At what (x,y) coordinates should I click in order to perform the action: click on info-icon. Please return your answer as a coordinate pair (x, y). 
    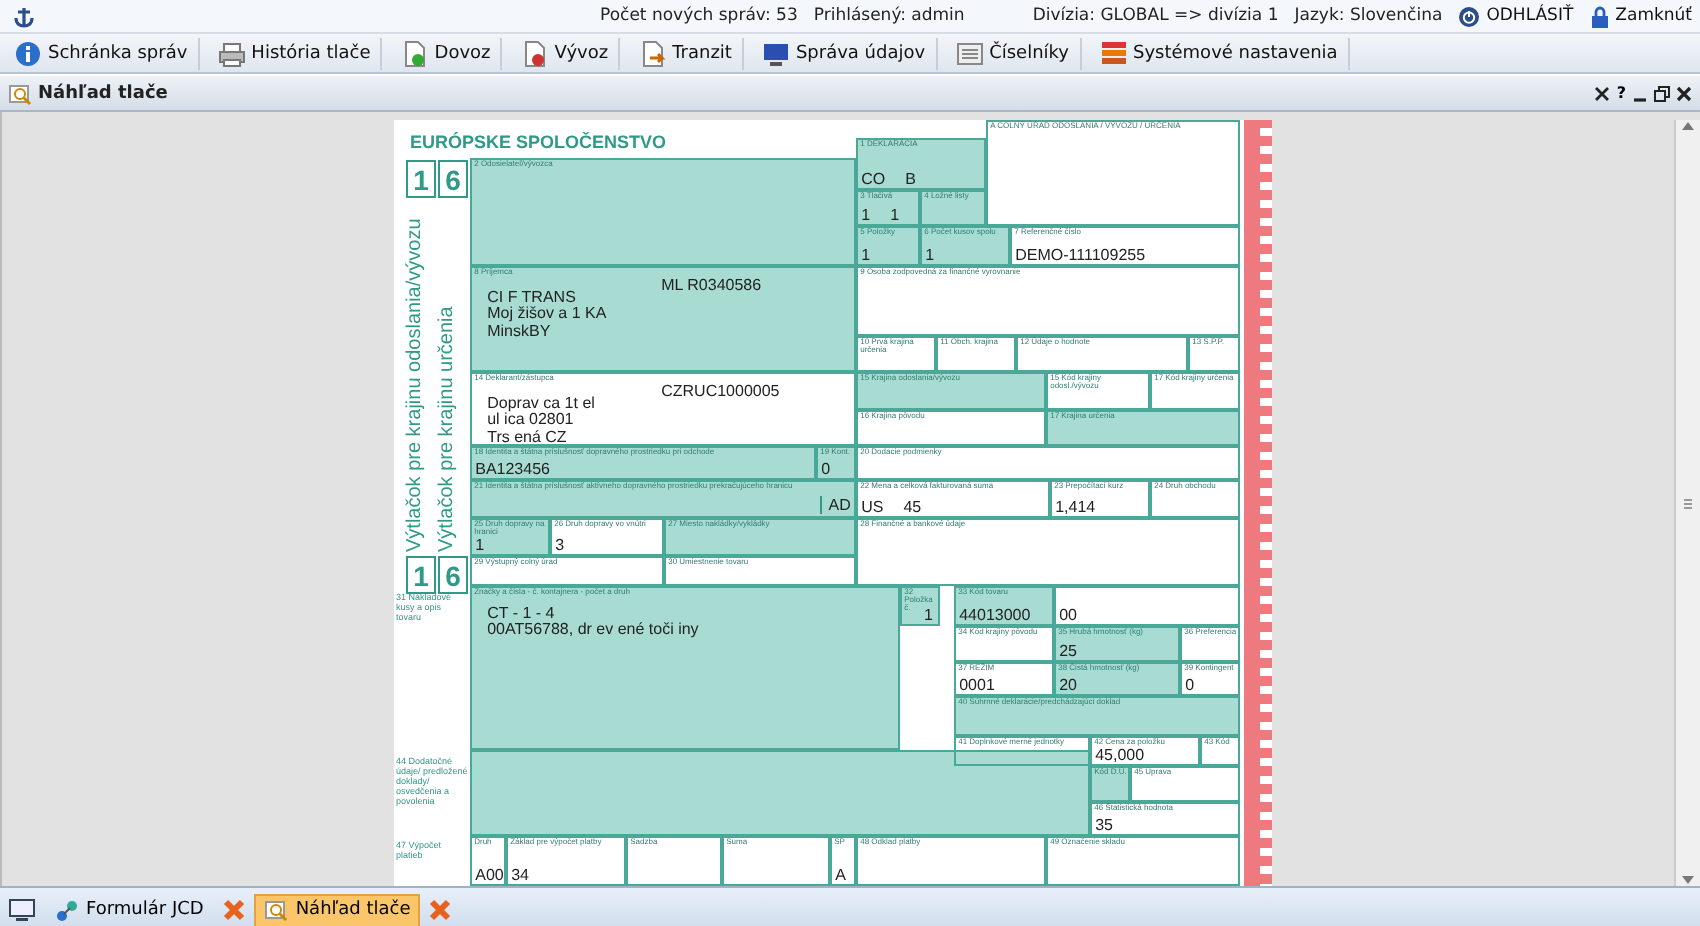
    Looking at the image, I should click on (28, 53).